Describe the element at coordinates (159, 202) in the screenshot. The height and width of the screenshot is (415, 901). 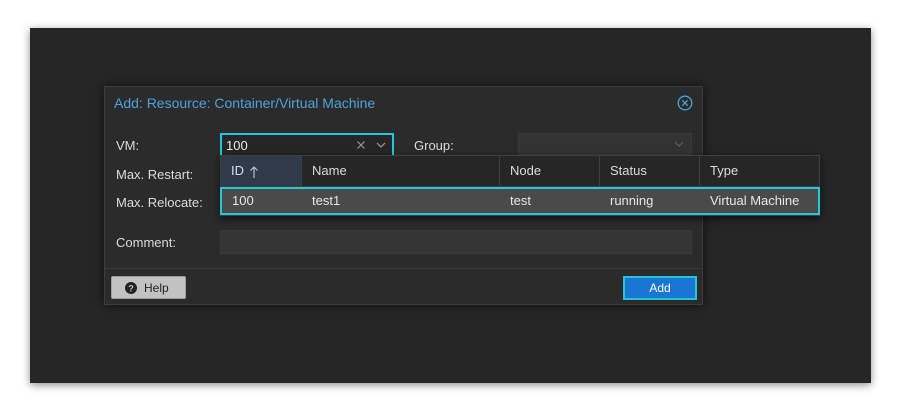
I see `max-relocate-label: Max. Relocate:` at that location.